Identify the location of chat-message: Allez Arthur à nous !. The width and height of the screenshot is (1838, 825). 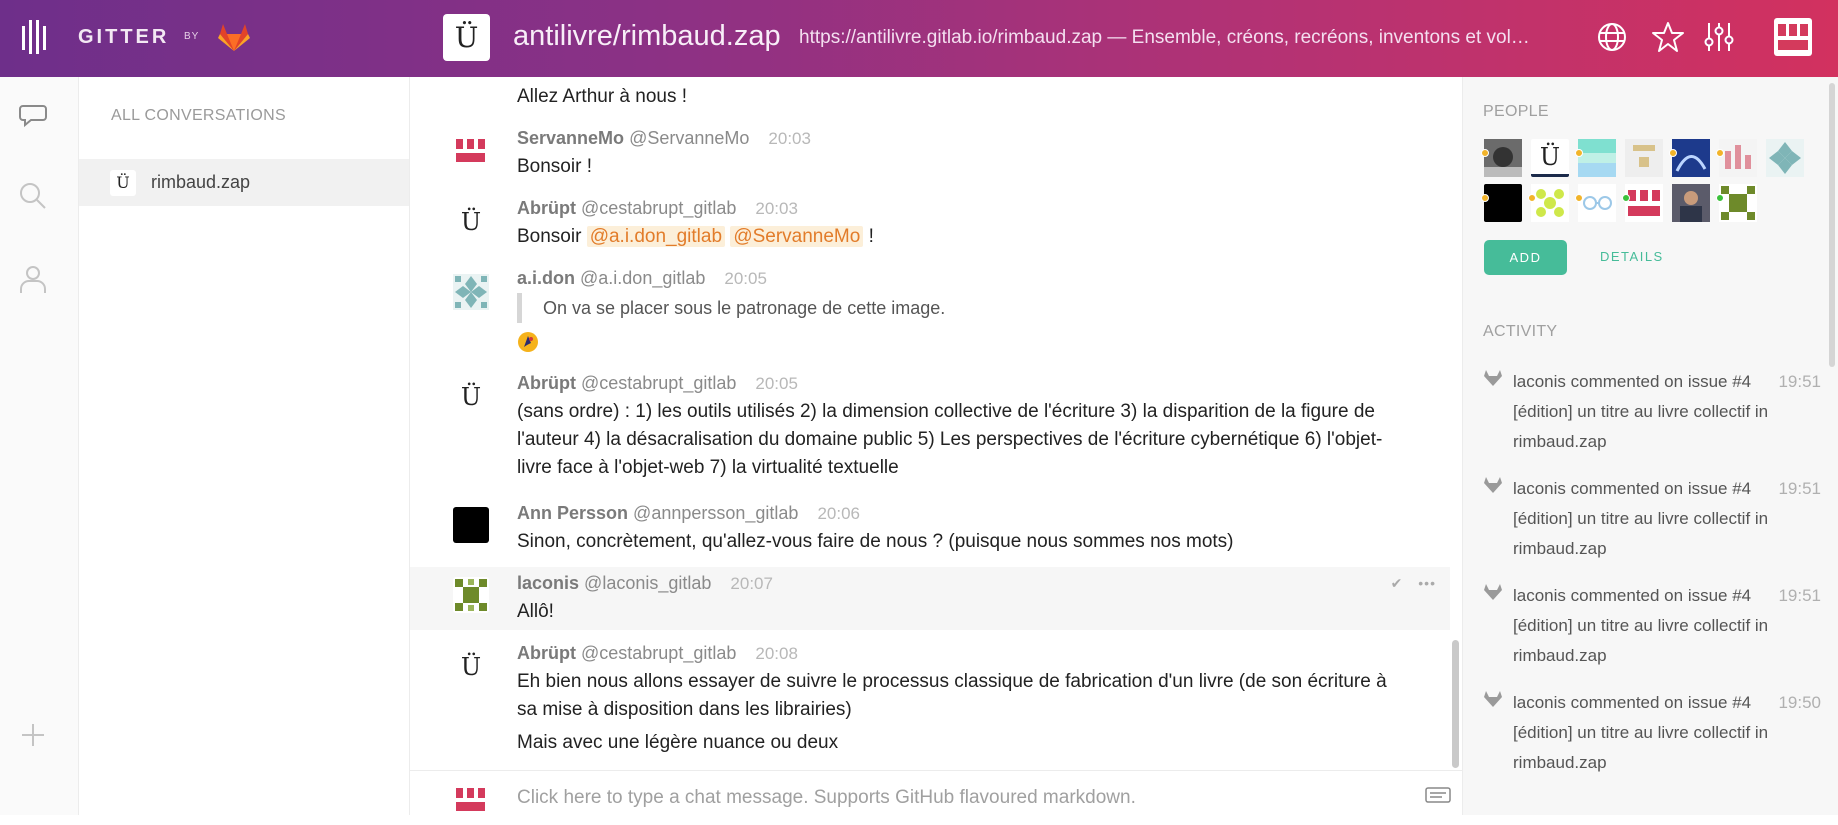
(930, 97).